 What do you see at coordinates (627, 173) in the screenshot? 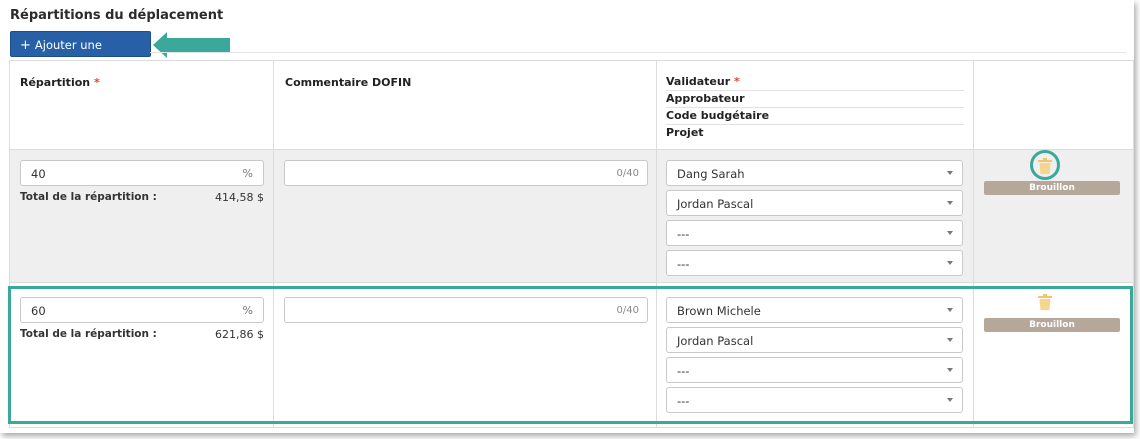
I see `char-counter: 0/40` at bounding box center [627, 173].